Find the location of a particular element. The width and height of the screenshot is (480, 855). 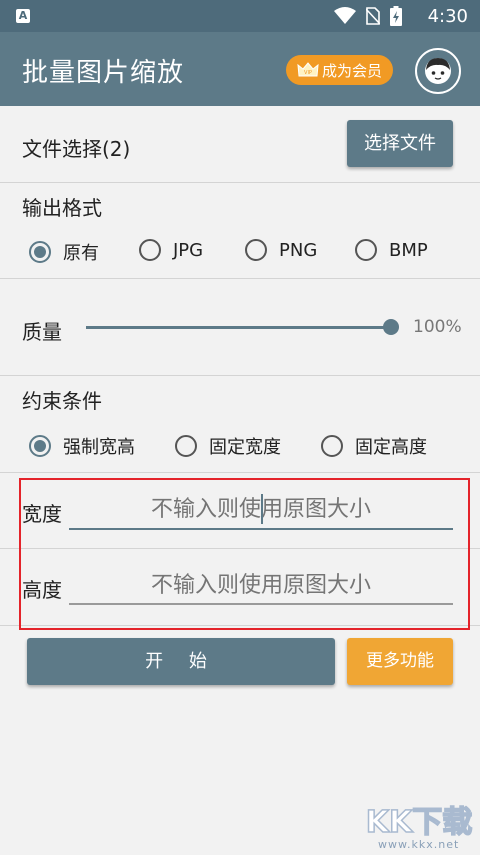

constraint-heading: 约束条件 is located at coordinates (62, 401).